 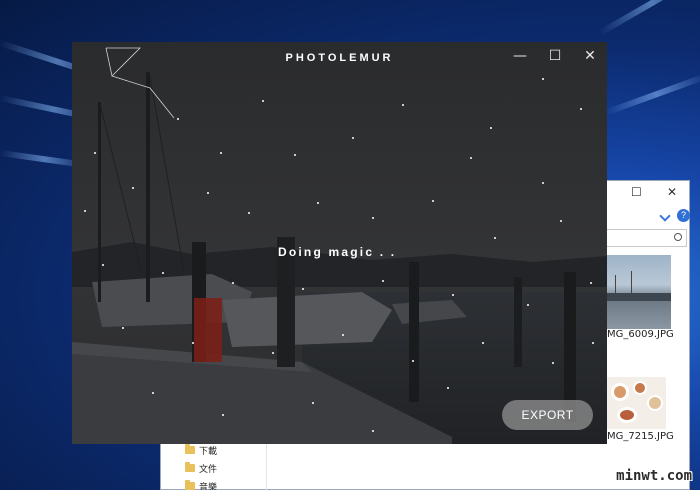 What do you see at coordinates (672, 192) in the screenshot?
I see `explorer-close-button: ✕` at bounding box center [672, 192].